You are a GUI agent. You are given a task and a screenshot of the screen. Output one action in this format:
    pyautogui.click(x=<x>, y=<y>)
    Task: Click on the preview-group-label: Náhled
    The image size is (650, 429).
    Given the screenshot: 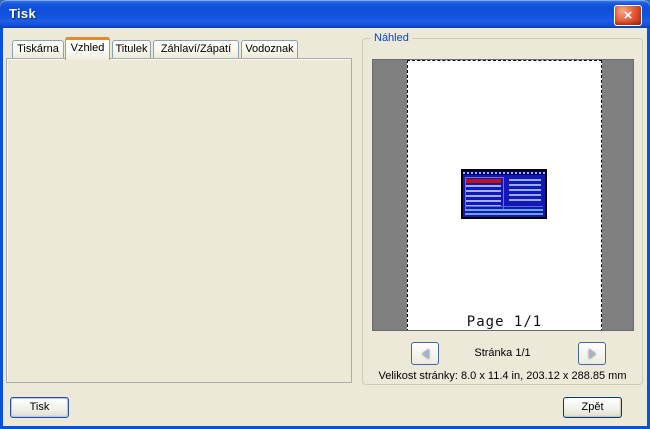 What is the action you would take?
    pyautogui.click(x=391, y=38)
    